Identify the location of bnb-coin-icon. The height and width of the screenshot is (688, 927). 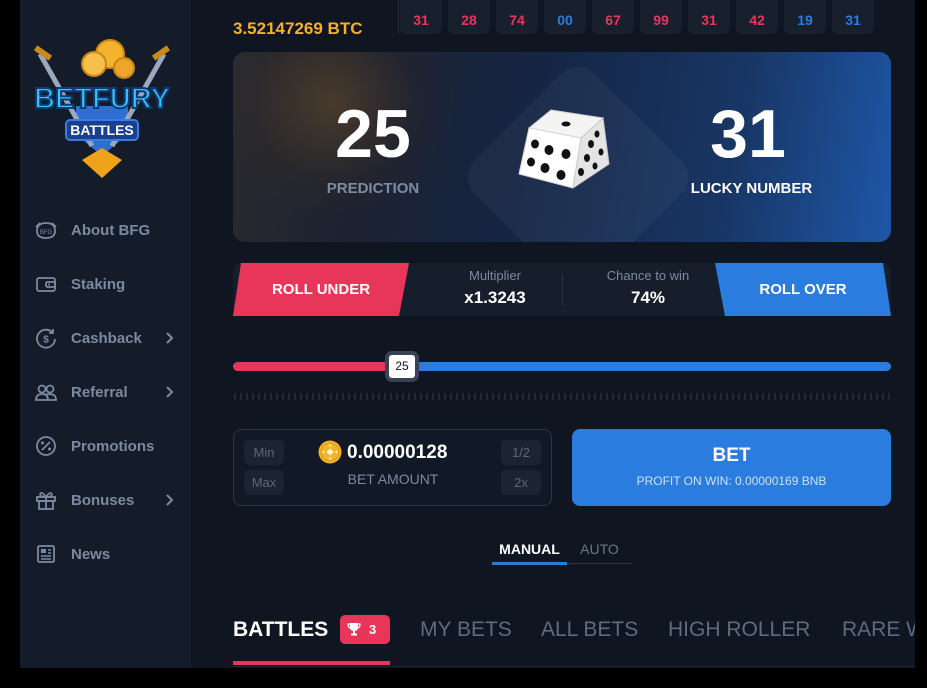
(330, 452).